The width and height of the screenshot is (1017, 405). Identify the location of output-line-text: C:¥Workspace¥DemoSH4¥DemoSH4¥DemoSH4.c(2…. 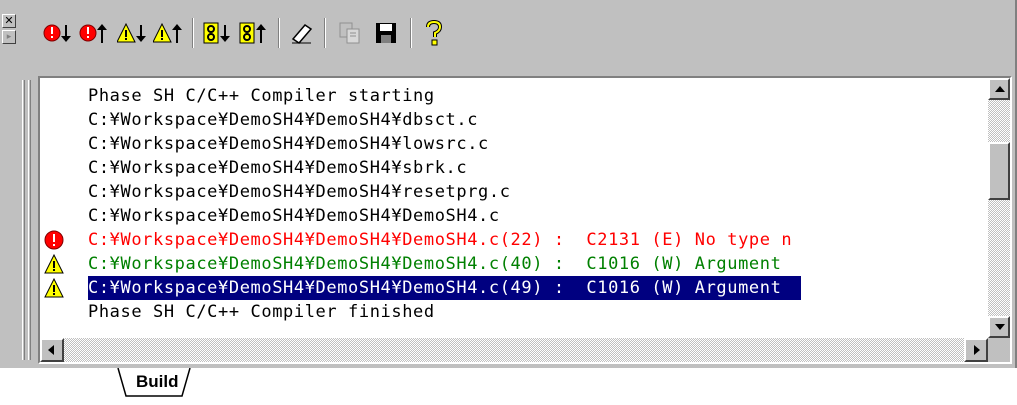
(440, 240).